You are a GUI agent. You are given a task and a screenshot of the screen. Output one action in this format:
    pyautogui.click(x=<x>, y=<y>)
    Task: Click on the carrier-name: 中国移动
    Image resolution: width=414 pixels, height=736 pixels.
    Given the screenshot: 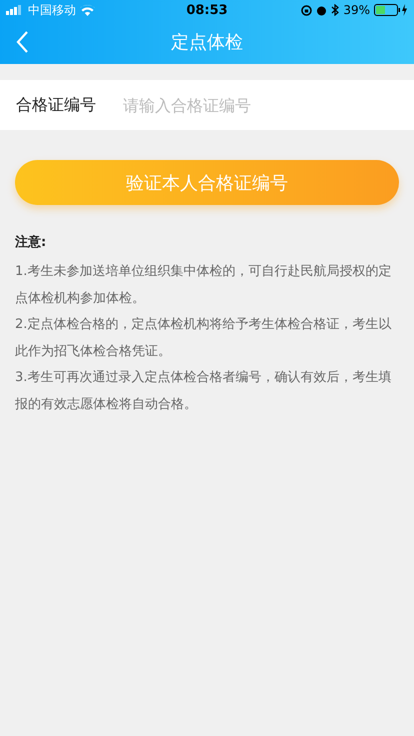 What is the action you would take?
    pyautogui.click(x=52, y=10)
    